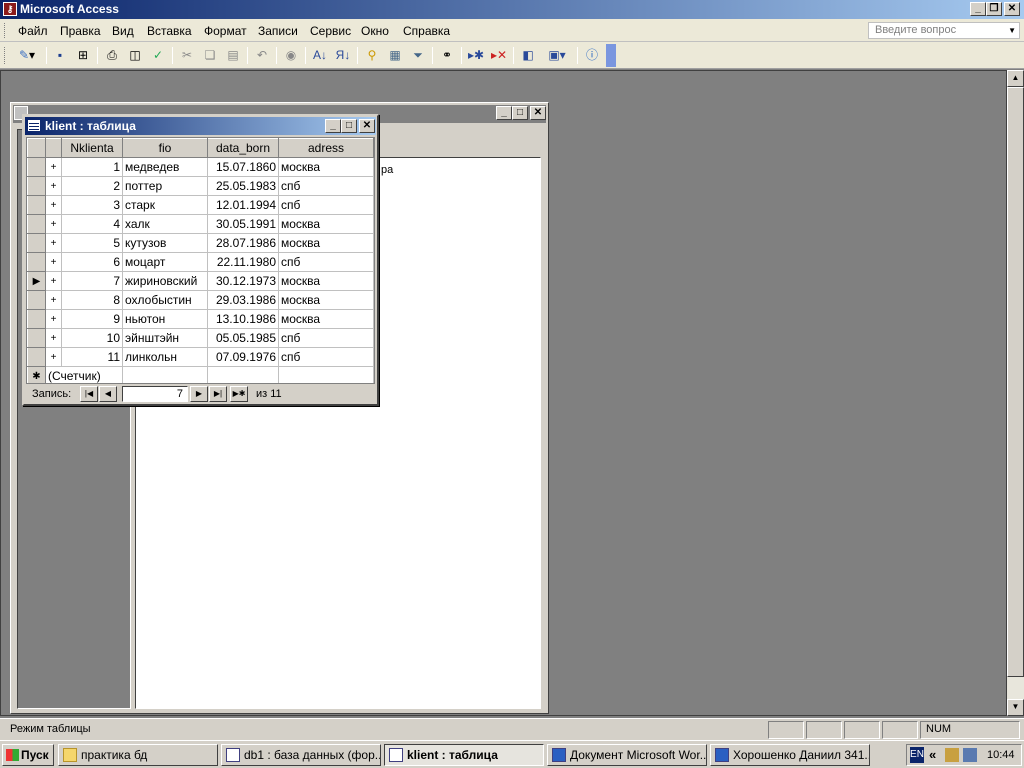 This screenshot has height=768, width=1024. What do you see at coordinates (499, 55) in the screenshot?
I see `delete-record-icon: ▸✕` at bounding box center [499, 55].